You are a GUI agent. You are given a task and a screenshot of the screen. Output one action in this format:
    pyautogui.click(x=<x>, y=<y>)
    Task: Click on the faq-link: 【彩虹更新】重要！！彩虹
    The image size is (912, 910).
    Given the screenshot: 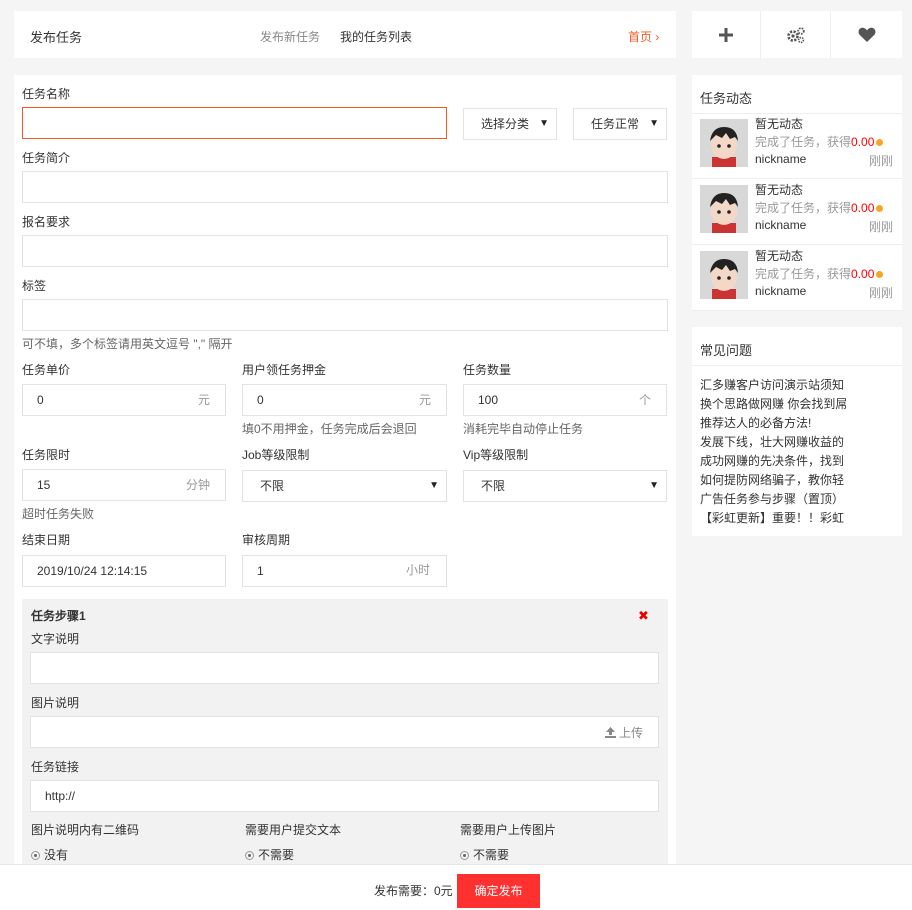 What is the action you would take?
    pyautogui.click(x=772, y=517)
    